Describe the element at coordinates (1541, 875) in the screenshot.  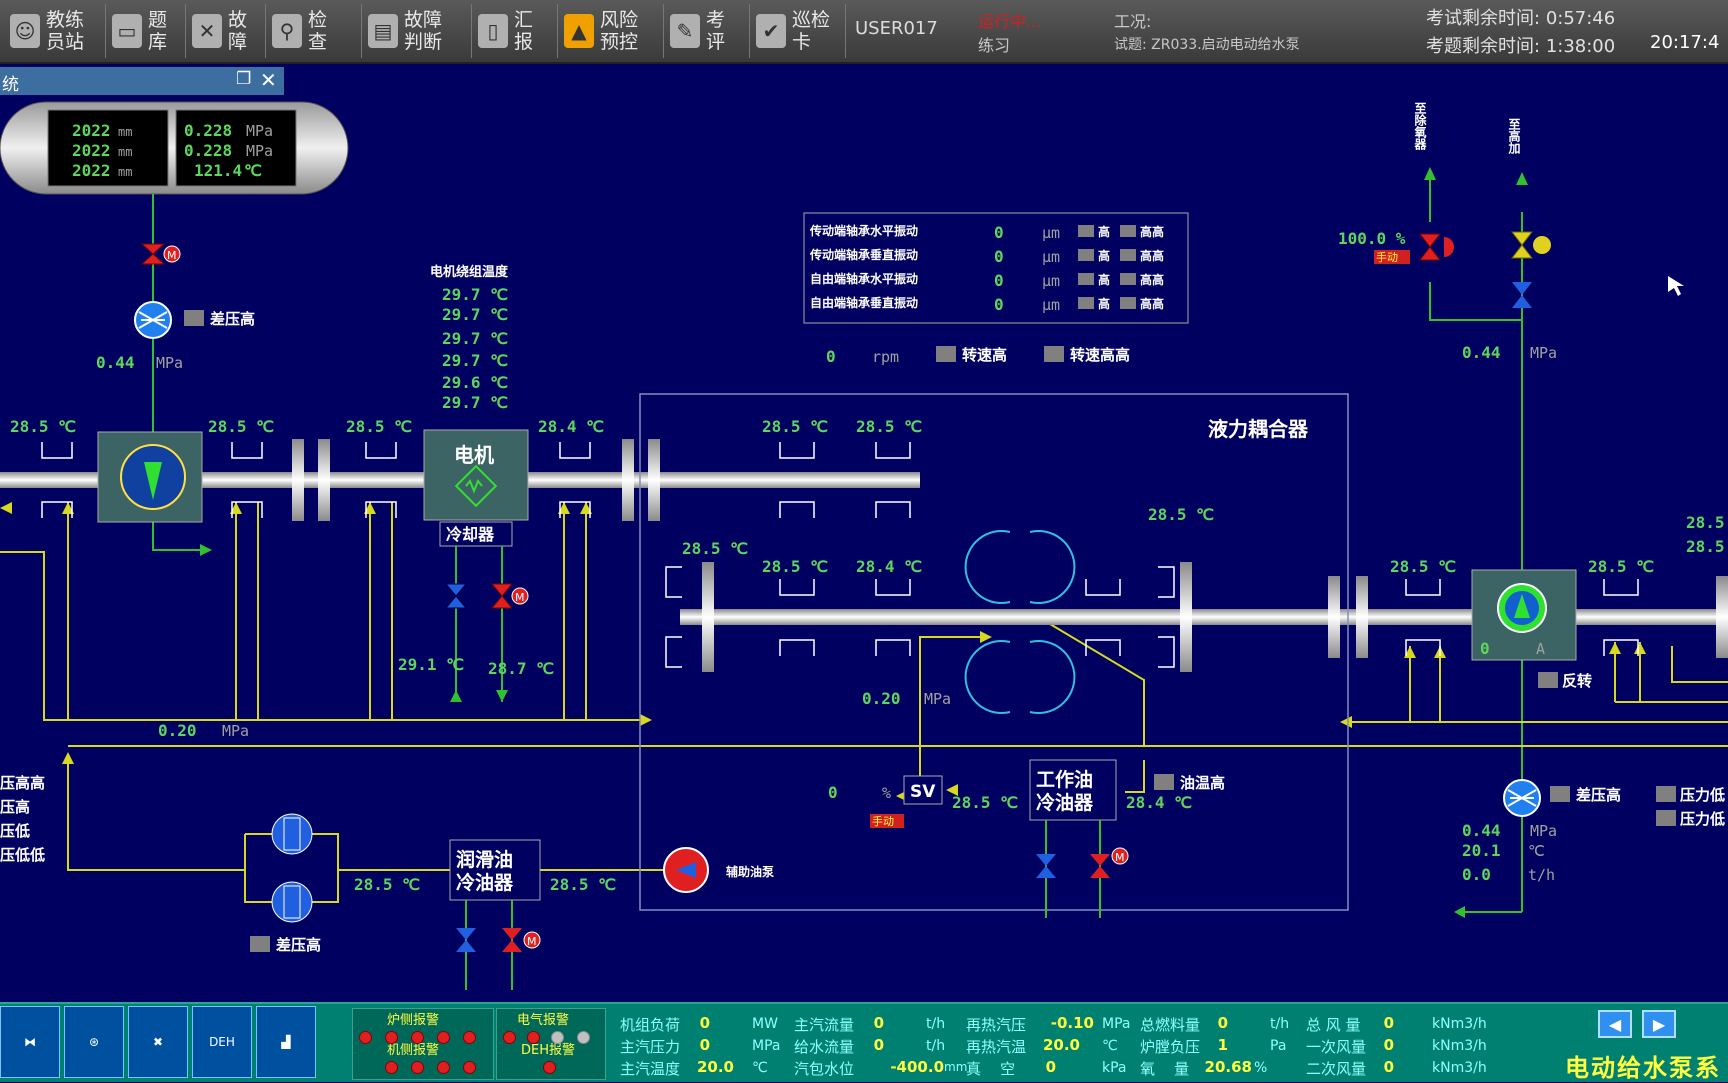
I see `svg-text: t/h` at that location.